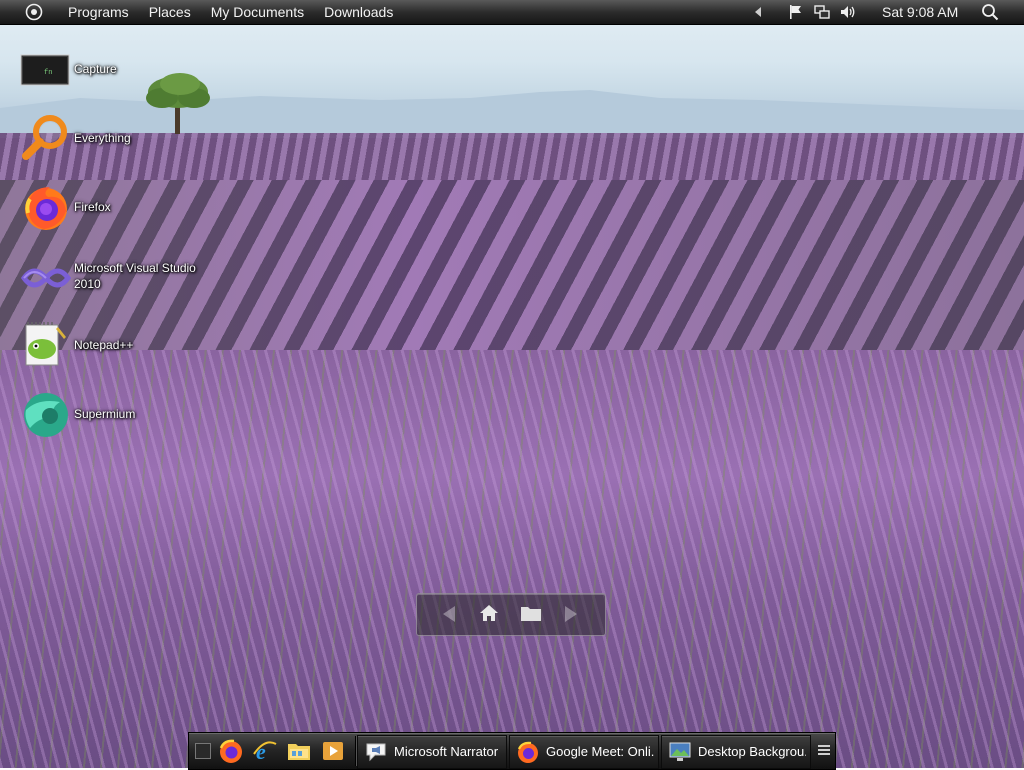 This screenshot has width=1024, height=770. What do you see at coordinates (822, 12) in the screenshot?
I see `network-icon` at bounding box center [822, 12].